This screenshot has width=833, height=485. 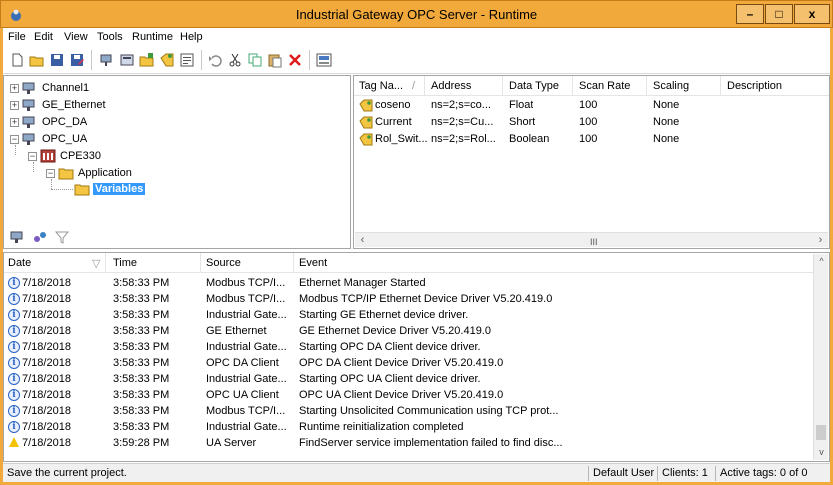 I want to click on quick-client-icon, so click(x=324, y=60).